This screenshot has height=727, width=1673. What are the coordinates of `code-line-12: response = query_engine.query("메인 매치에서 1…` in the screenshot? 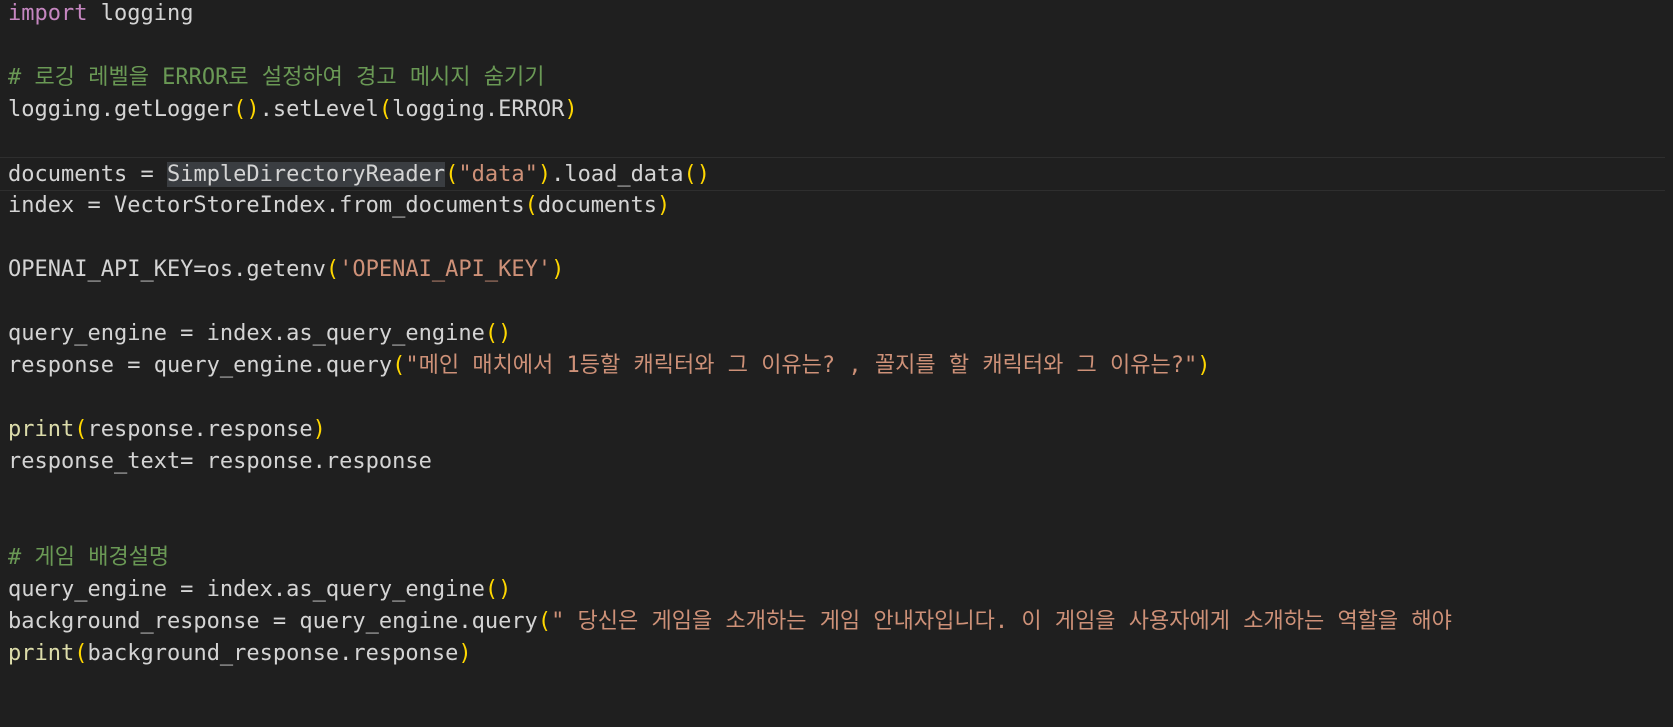 It's located at (836, 366).